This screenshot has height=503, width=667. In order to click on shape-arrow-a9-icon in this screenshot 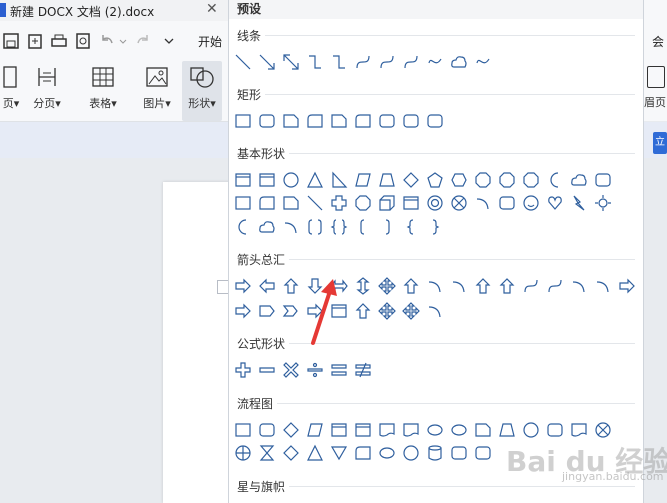, I will do `click(459, 286)`.